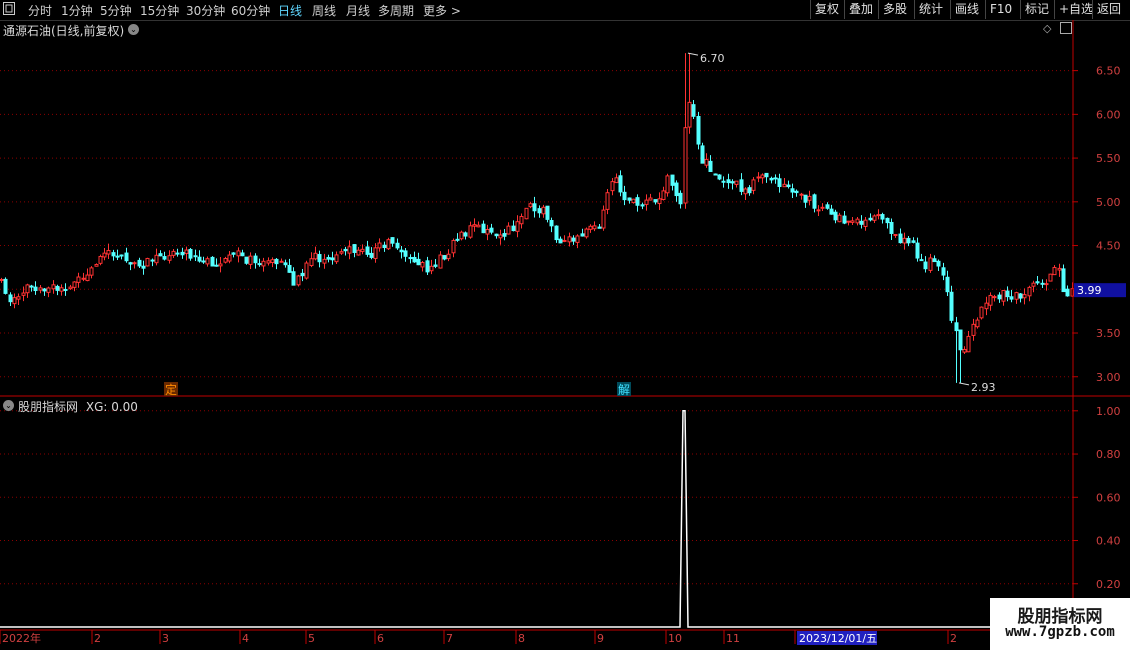  I want to click on indicator-panel-title: 股朋指标网 XG: 0.00, so click(78, 406).